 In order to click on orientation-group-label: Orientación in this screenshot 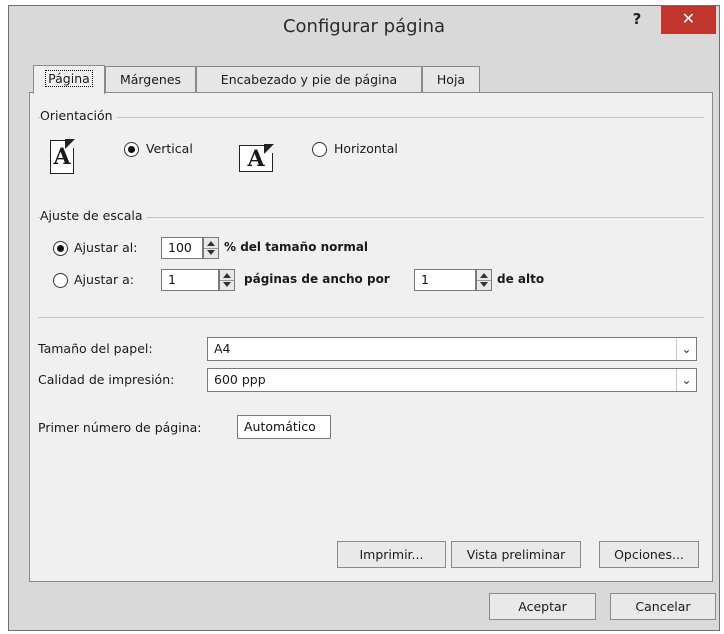, I will do `click(78, 115)`.